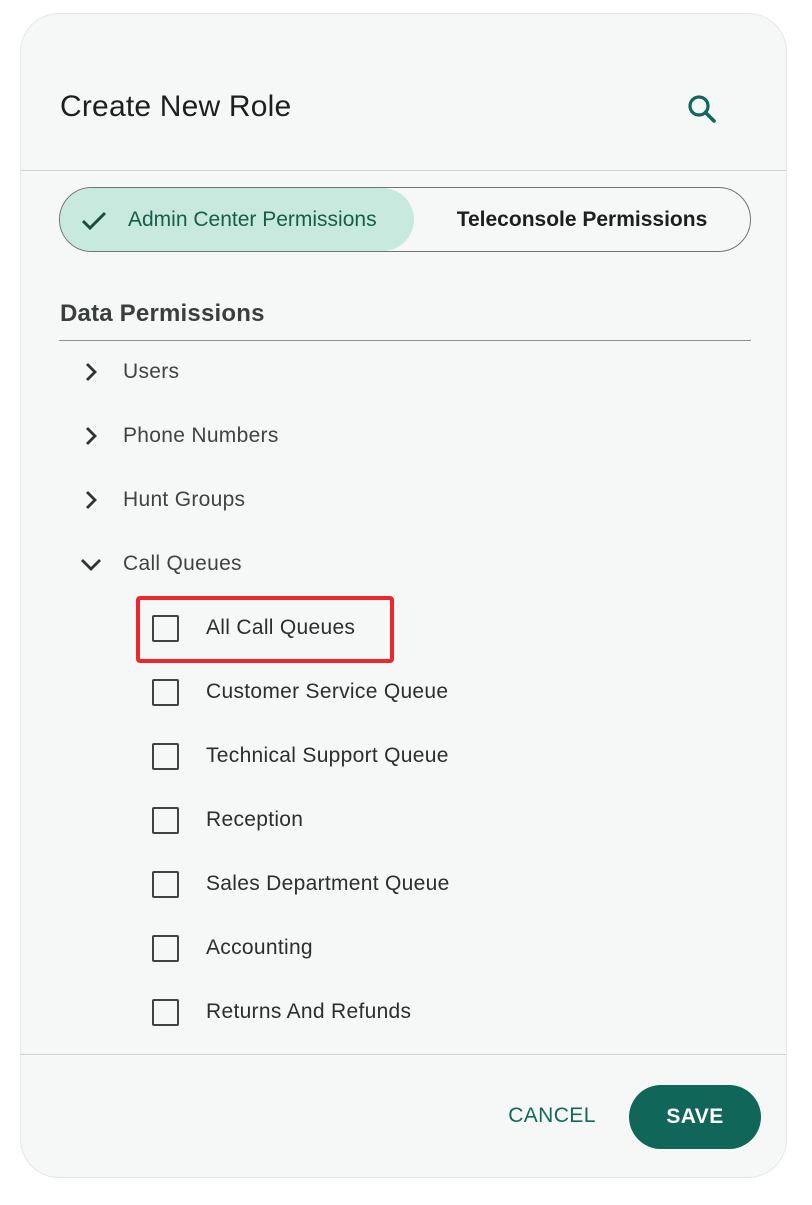 This screenshot has height=1205, width=812. I want to click on footer-divider, so click(403, 1054).